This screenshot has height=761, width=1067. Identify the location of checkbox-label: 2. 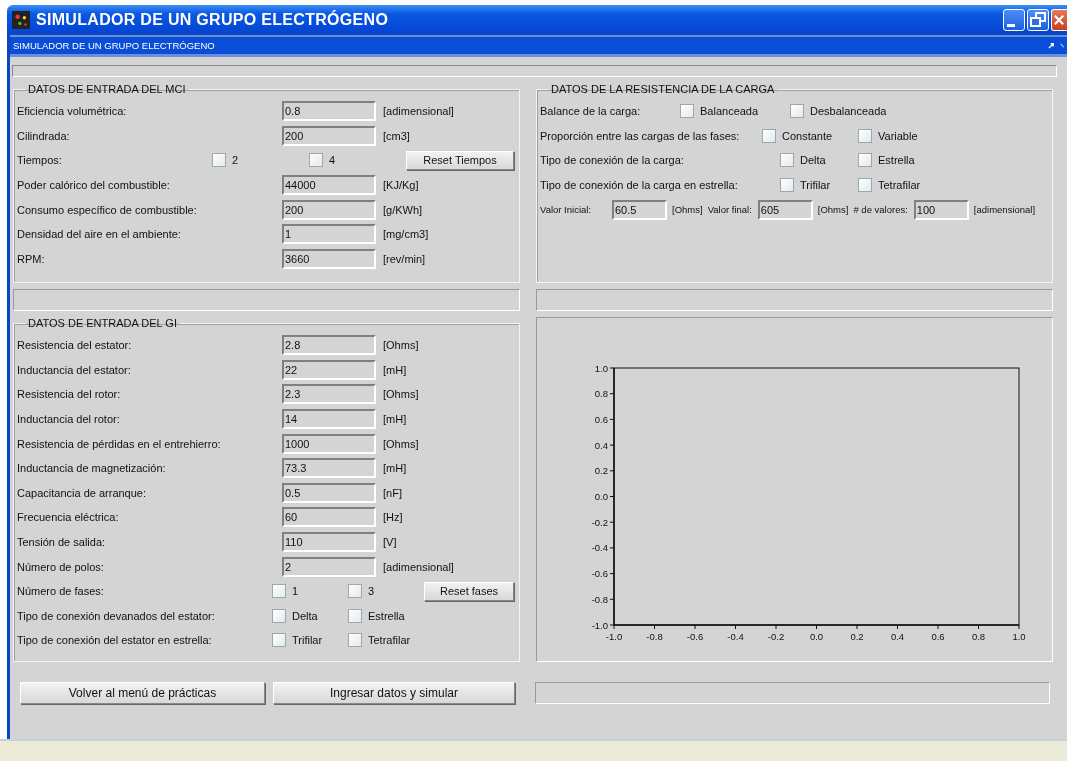
(235, 160).